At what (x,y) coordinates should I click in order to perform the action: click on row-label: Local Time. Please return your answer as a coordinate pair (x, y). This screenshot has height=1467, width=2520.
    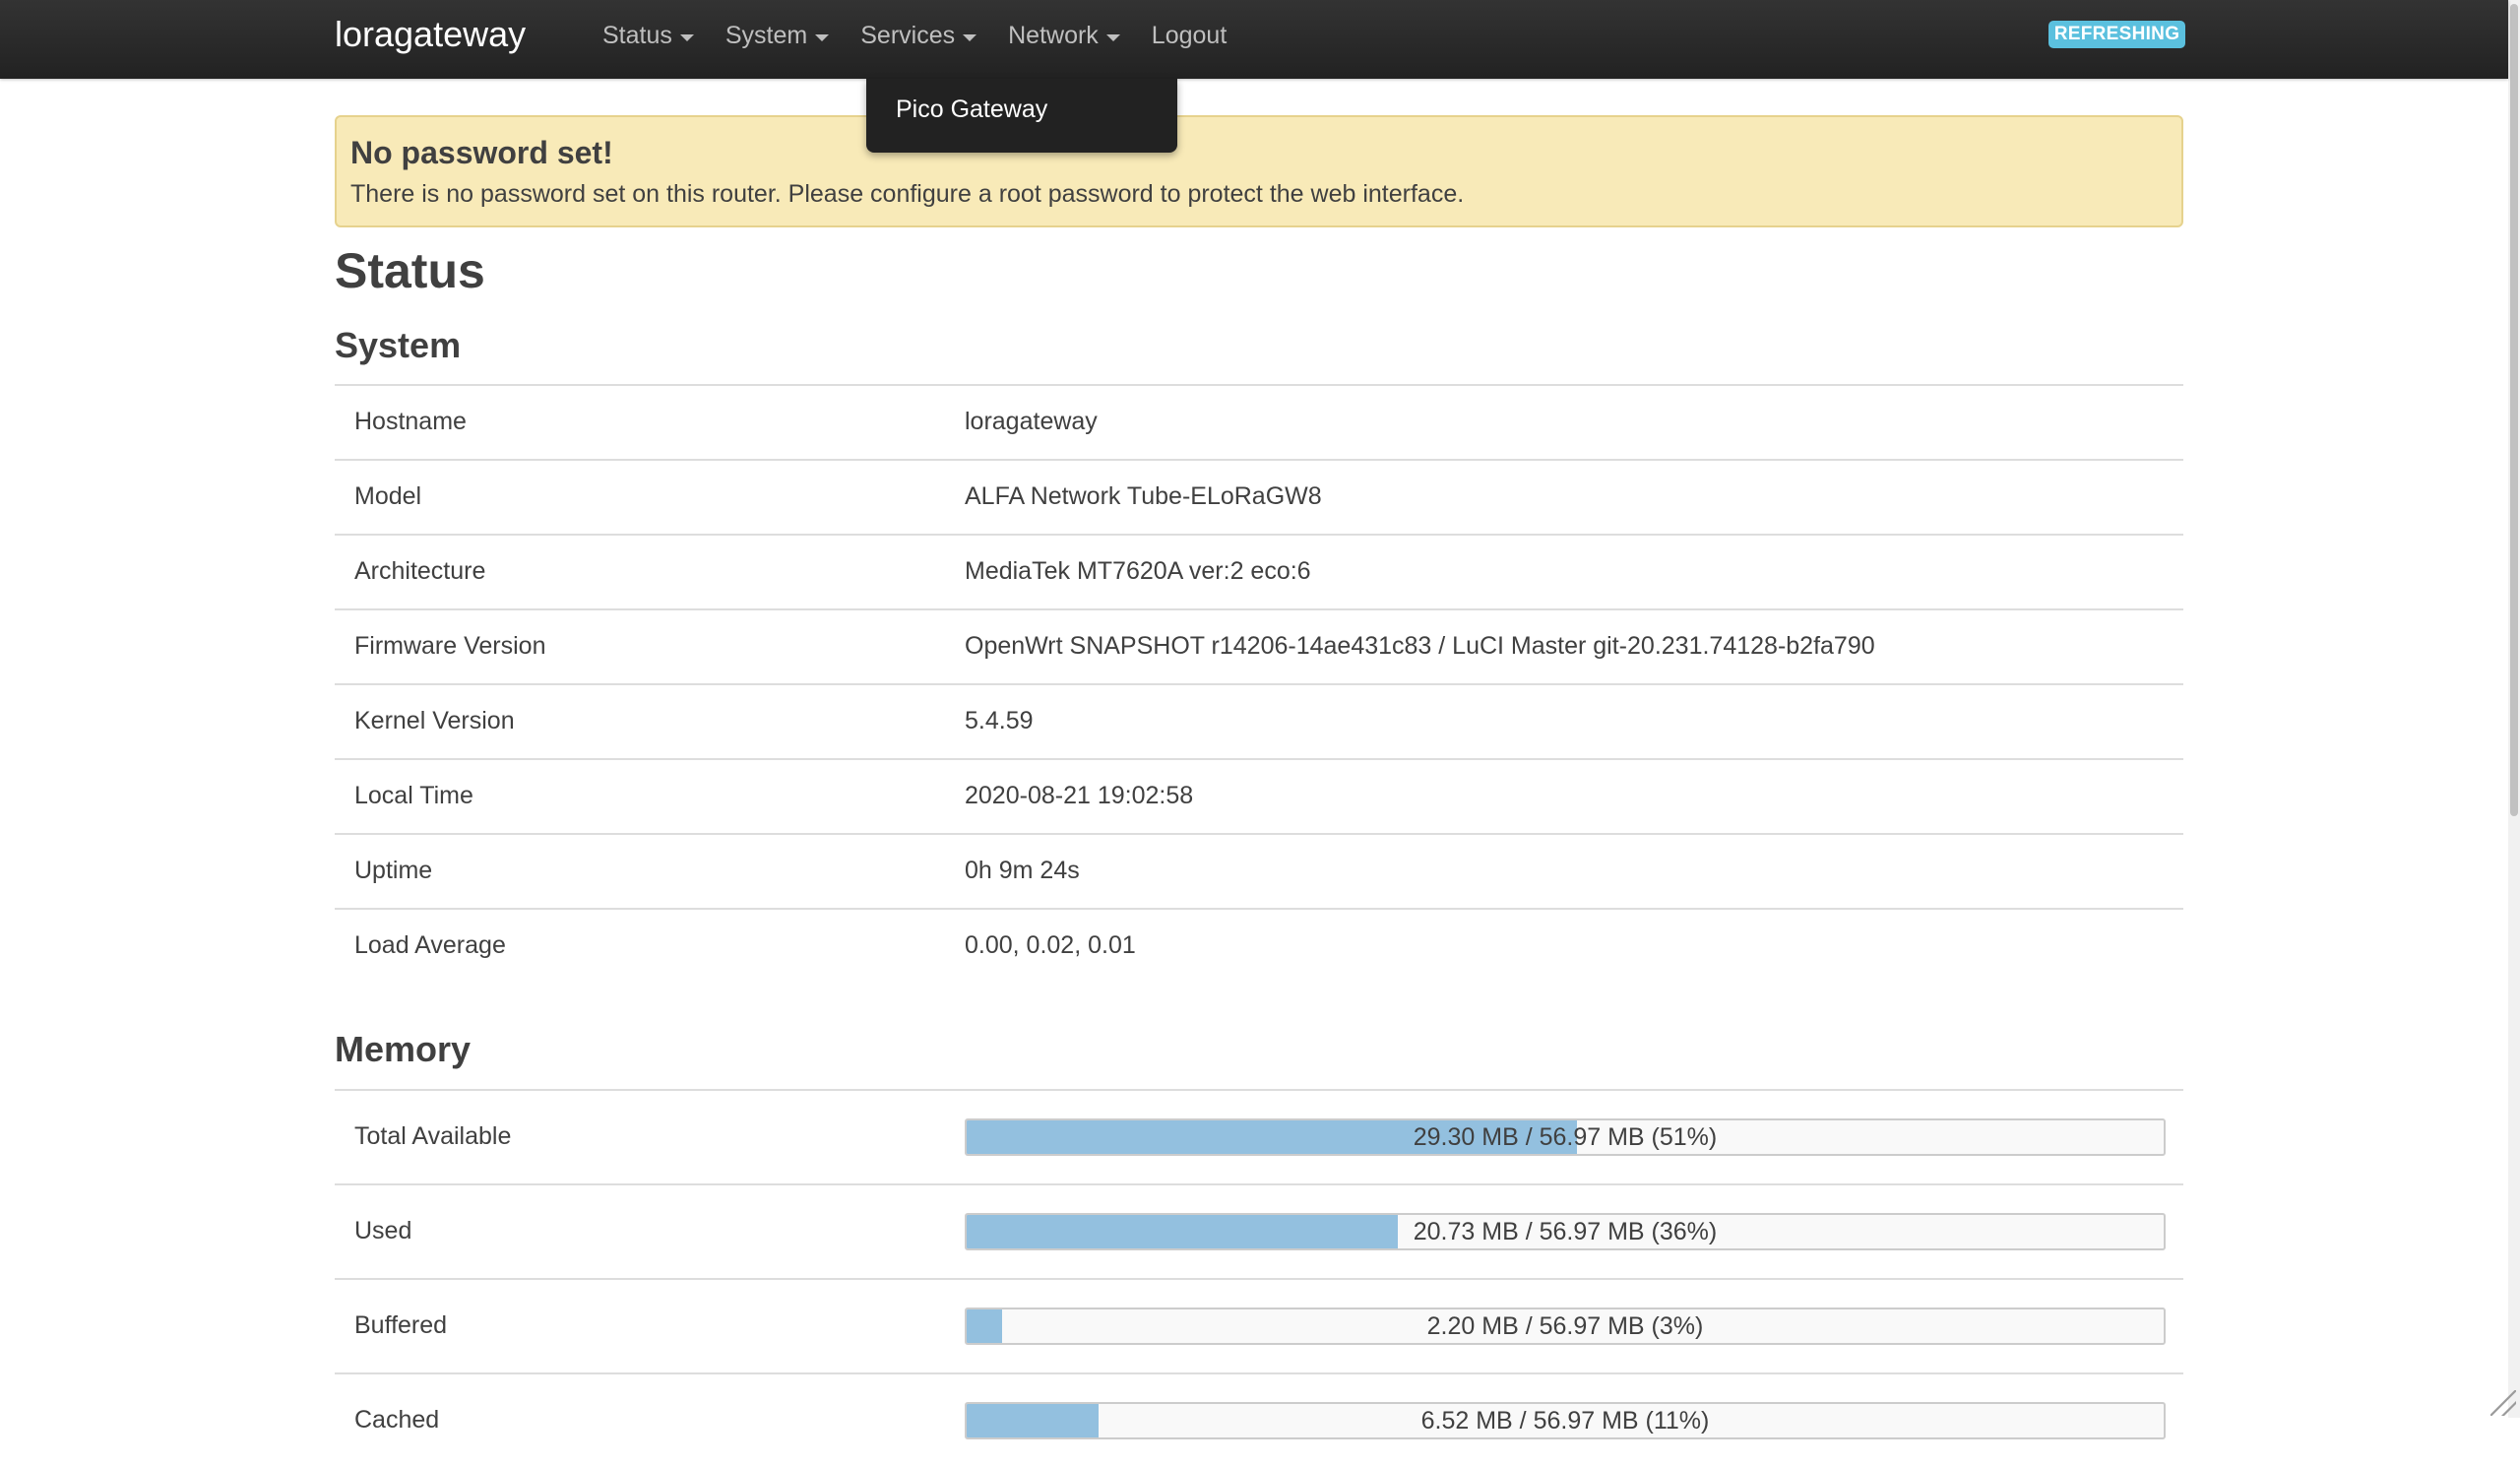
    Looking at the image, I should click on (413, 795).